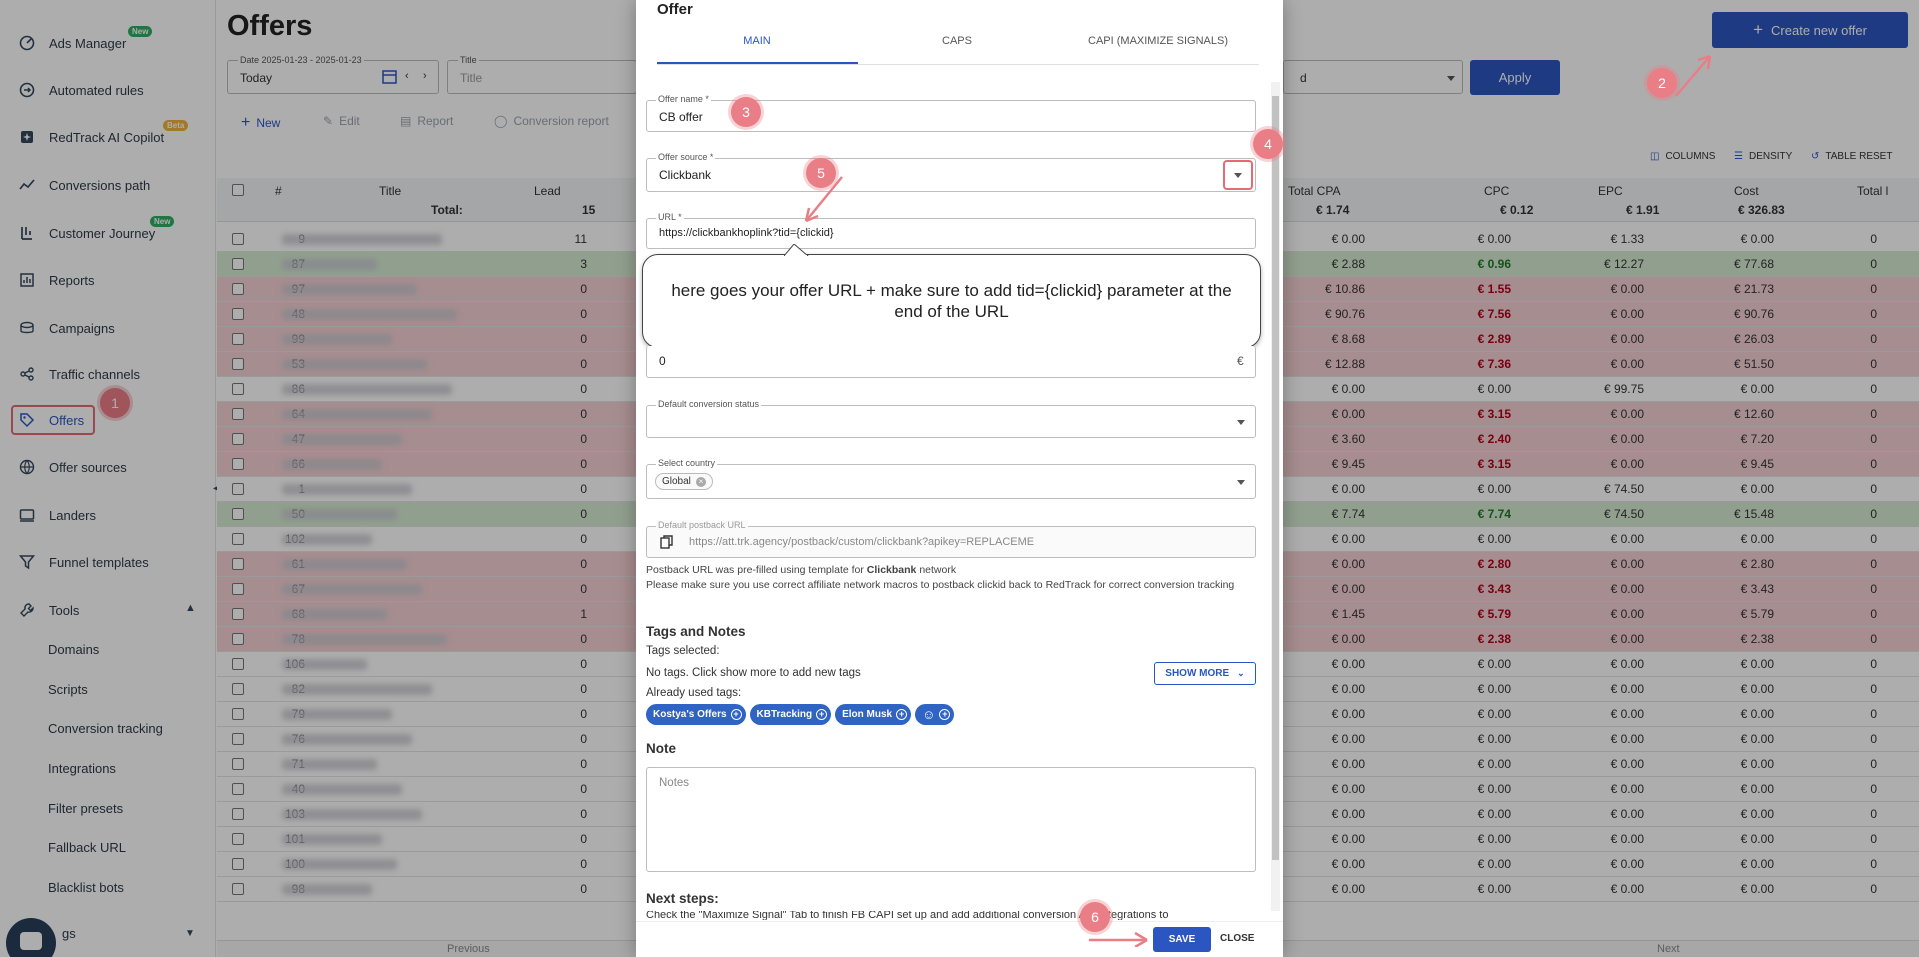  What do you see at coordinates (1268, 144) in the screenshot?
I see `step-marker-4: 4` at bounding box center [1268, 144].